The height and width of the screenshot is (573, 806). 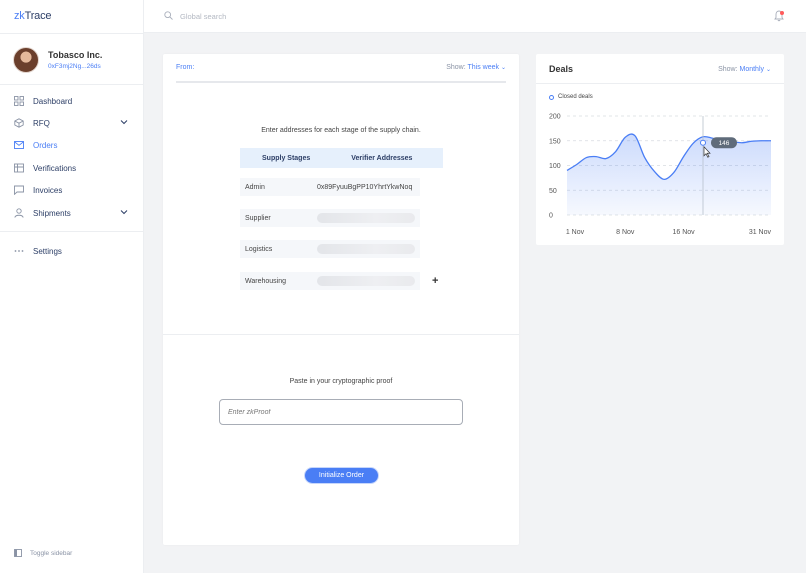 I want to click on from-field: From:, so click(x=185, y=67).